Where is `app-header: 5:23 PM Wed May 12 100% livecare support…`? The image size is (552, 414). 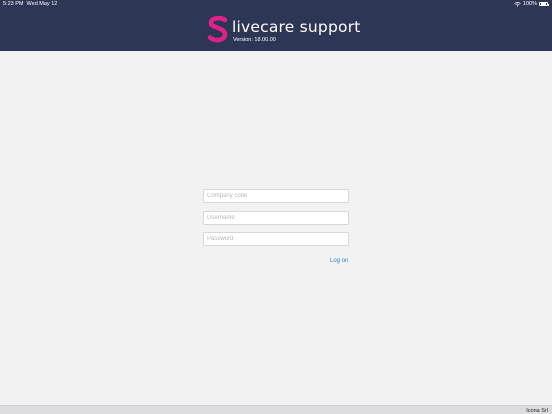
app-header: 5:23 PM Wed May 12 100% livecare support… is located at coordinates (276, 25).